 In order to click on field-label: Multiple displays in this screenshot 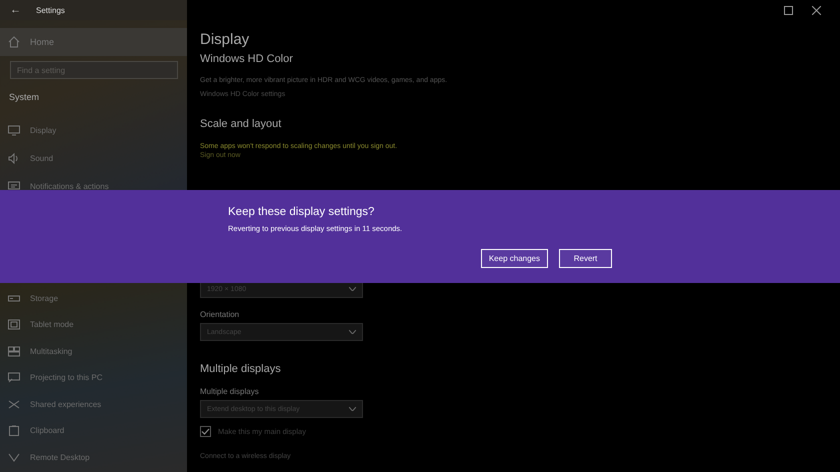, I will do `click(230, 391)`.